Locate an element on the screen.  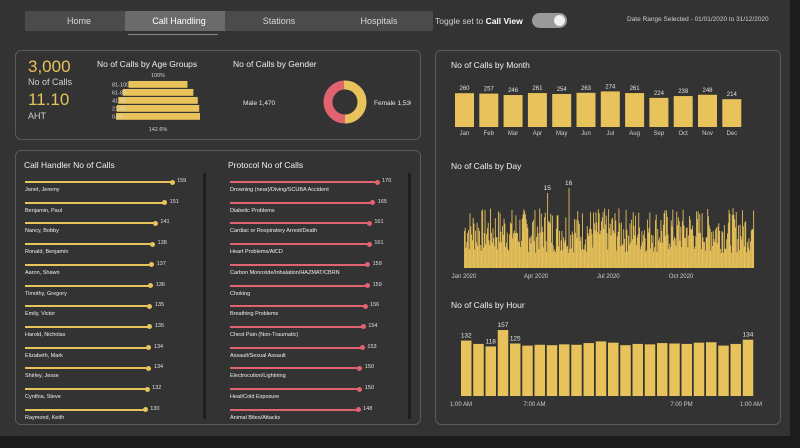
protocol-list-row: 165 Diabetic Problems is located at coordinates (318, 207).